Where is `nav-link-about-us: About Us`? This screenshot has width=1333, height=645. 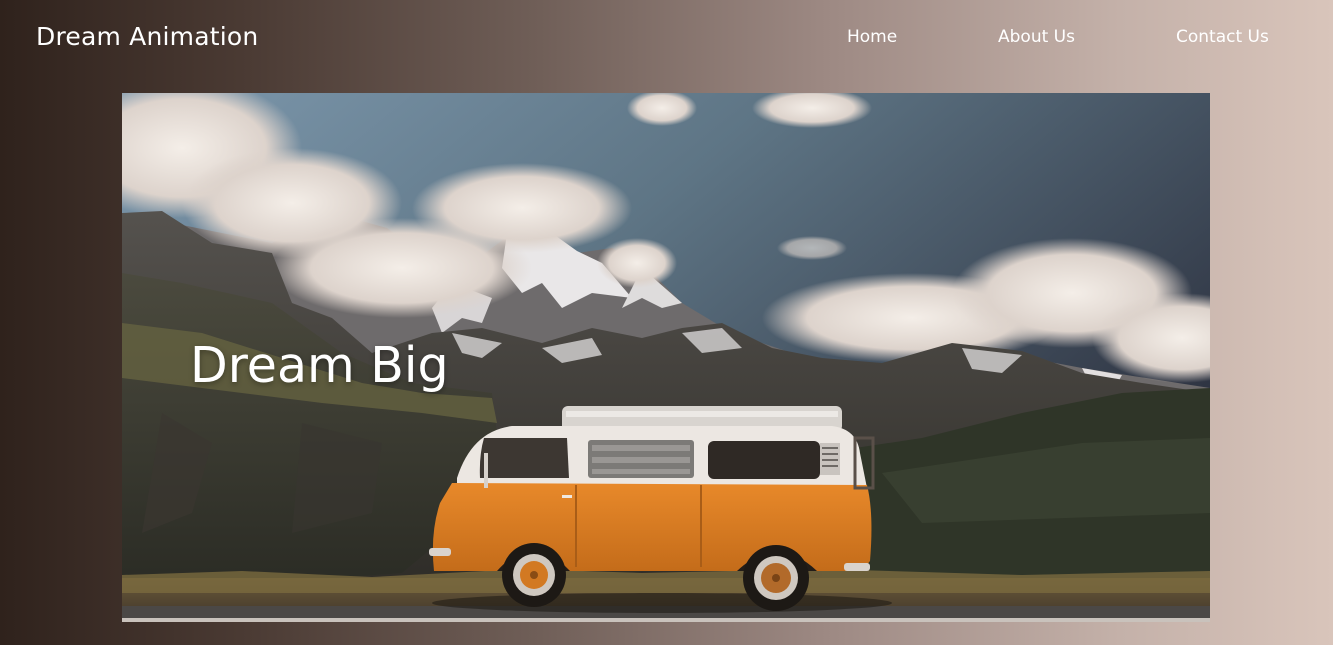 nav-link-about-us: About Us is located at coordinates (1036, 37).